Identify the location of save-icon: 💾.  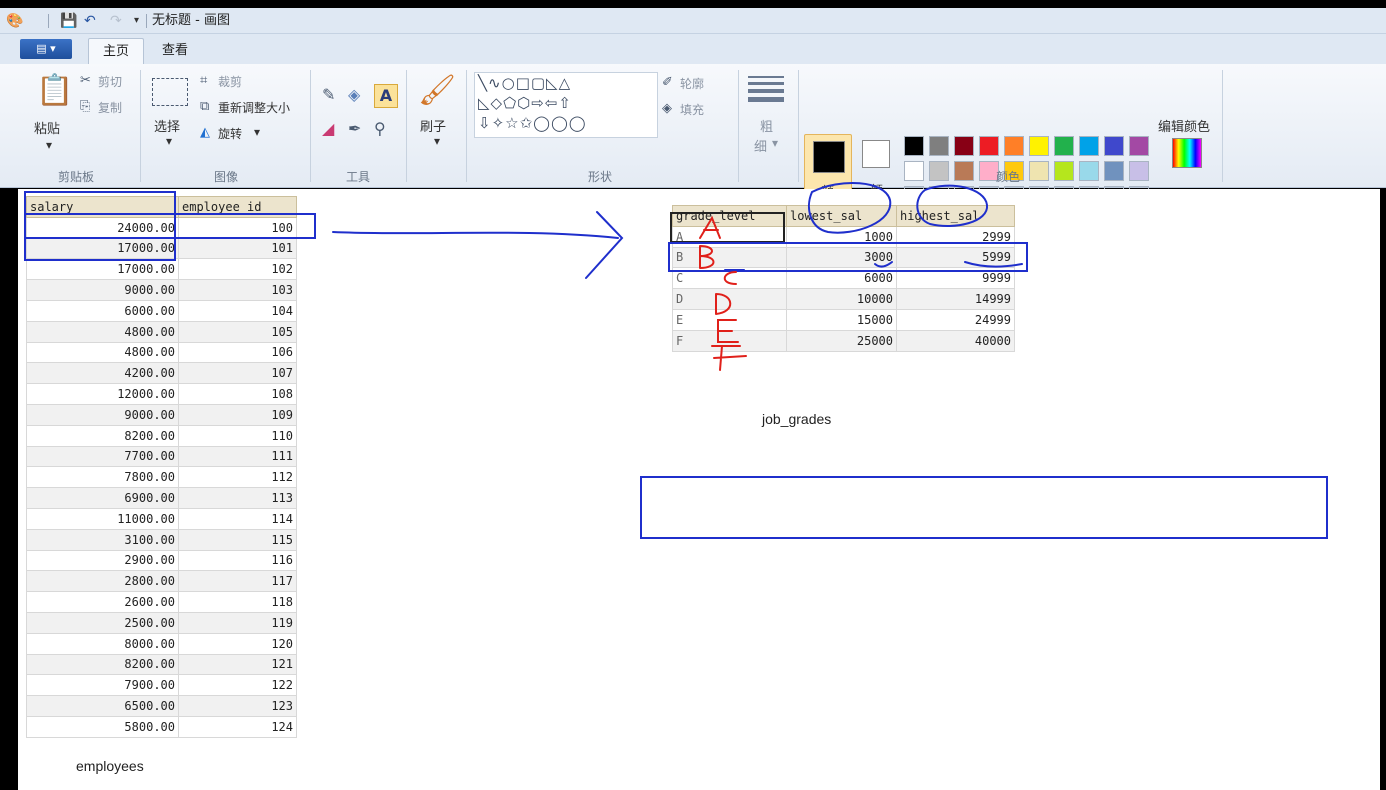
(68, 21).